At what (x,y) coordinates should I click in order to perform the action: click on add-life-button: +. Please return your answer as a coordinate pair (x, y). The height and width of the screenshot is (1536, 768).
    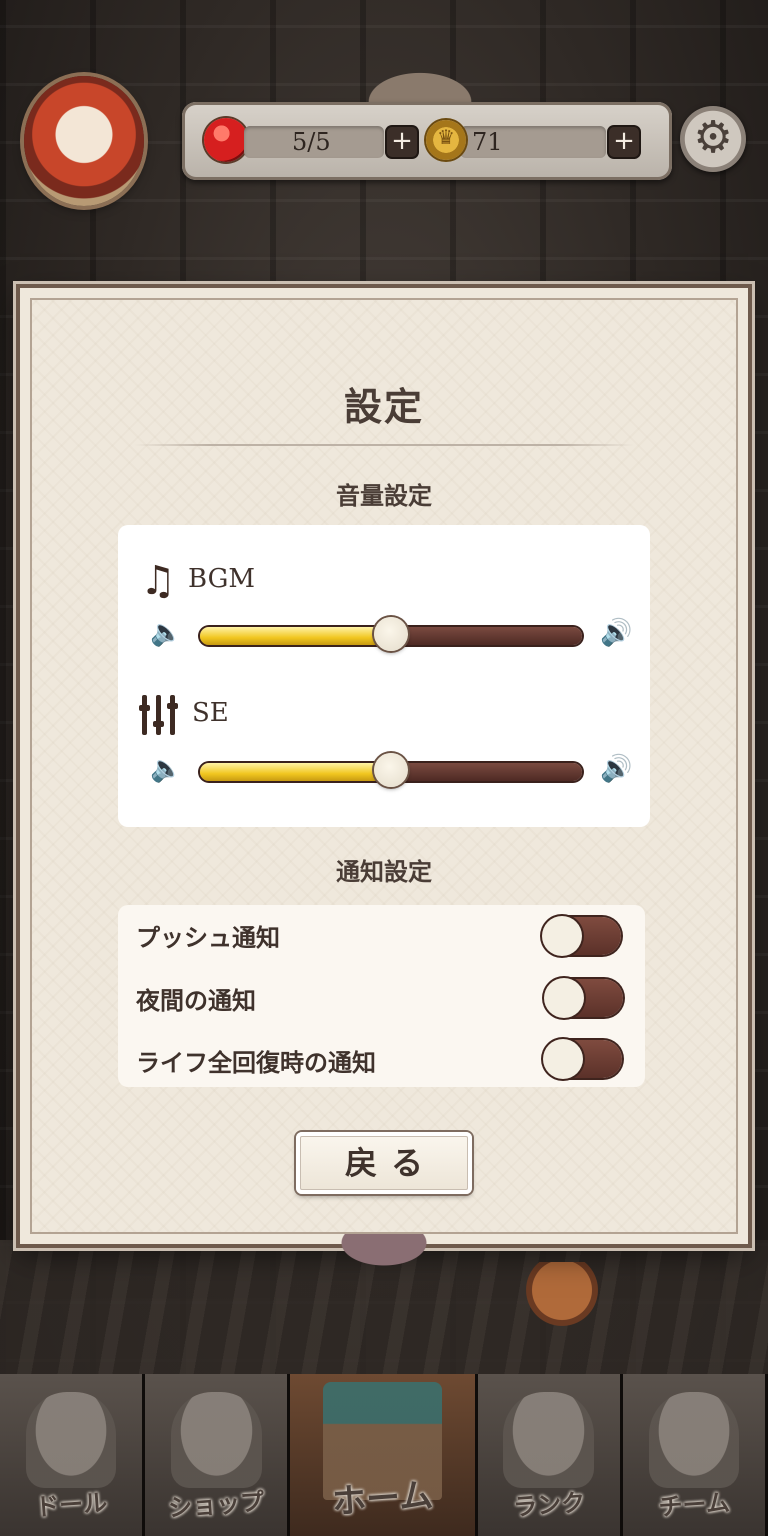
    Looking at the image, I should click on (402, 142).